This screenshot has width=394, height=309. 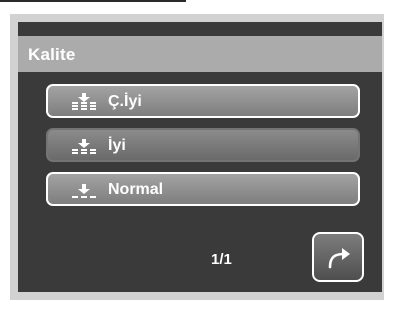 I want to click on menu-item-fine-quality: Ç.İyi, so click(x=203, y=101).